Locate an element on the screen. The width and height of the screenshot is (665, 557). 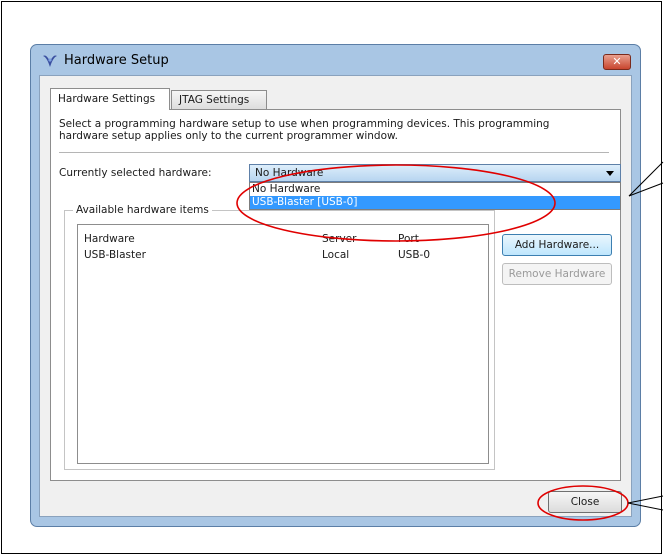
separator is located at coordinates (334, 152).